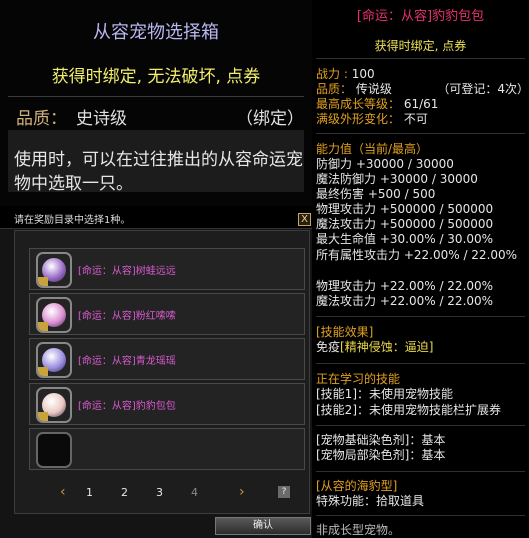 Image resolution: width=529 pixels, height=538 pixels. Describe the element at coordinates (405, 224) in the screenshot. I see `stat-line: 魔法攻击力 +500000 / 500000` at that location.